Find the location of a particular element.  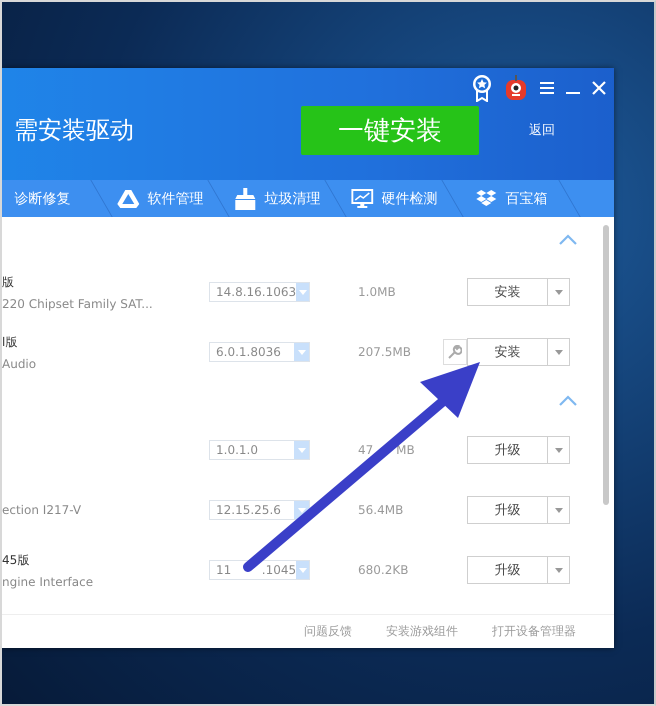

device-name: Audio is located at coordinates (20, 363).